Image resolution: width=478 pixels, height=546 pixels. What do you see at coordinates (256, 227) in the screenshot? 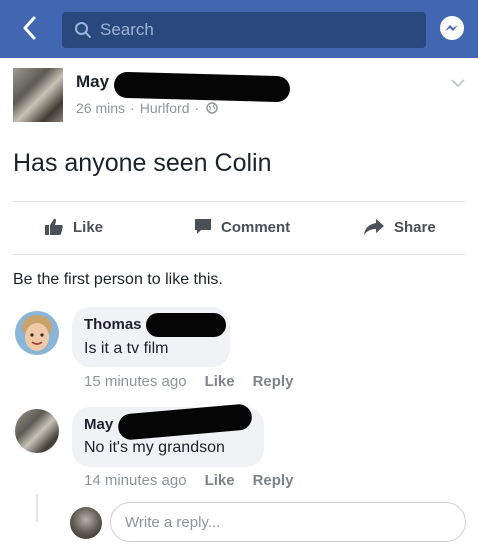
I see `comment-label: Comment` at bounding box center [256, 227].